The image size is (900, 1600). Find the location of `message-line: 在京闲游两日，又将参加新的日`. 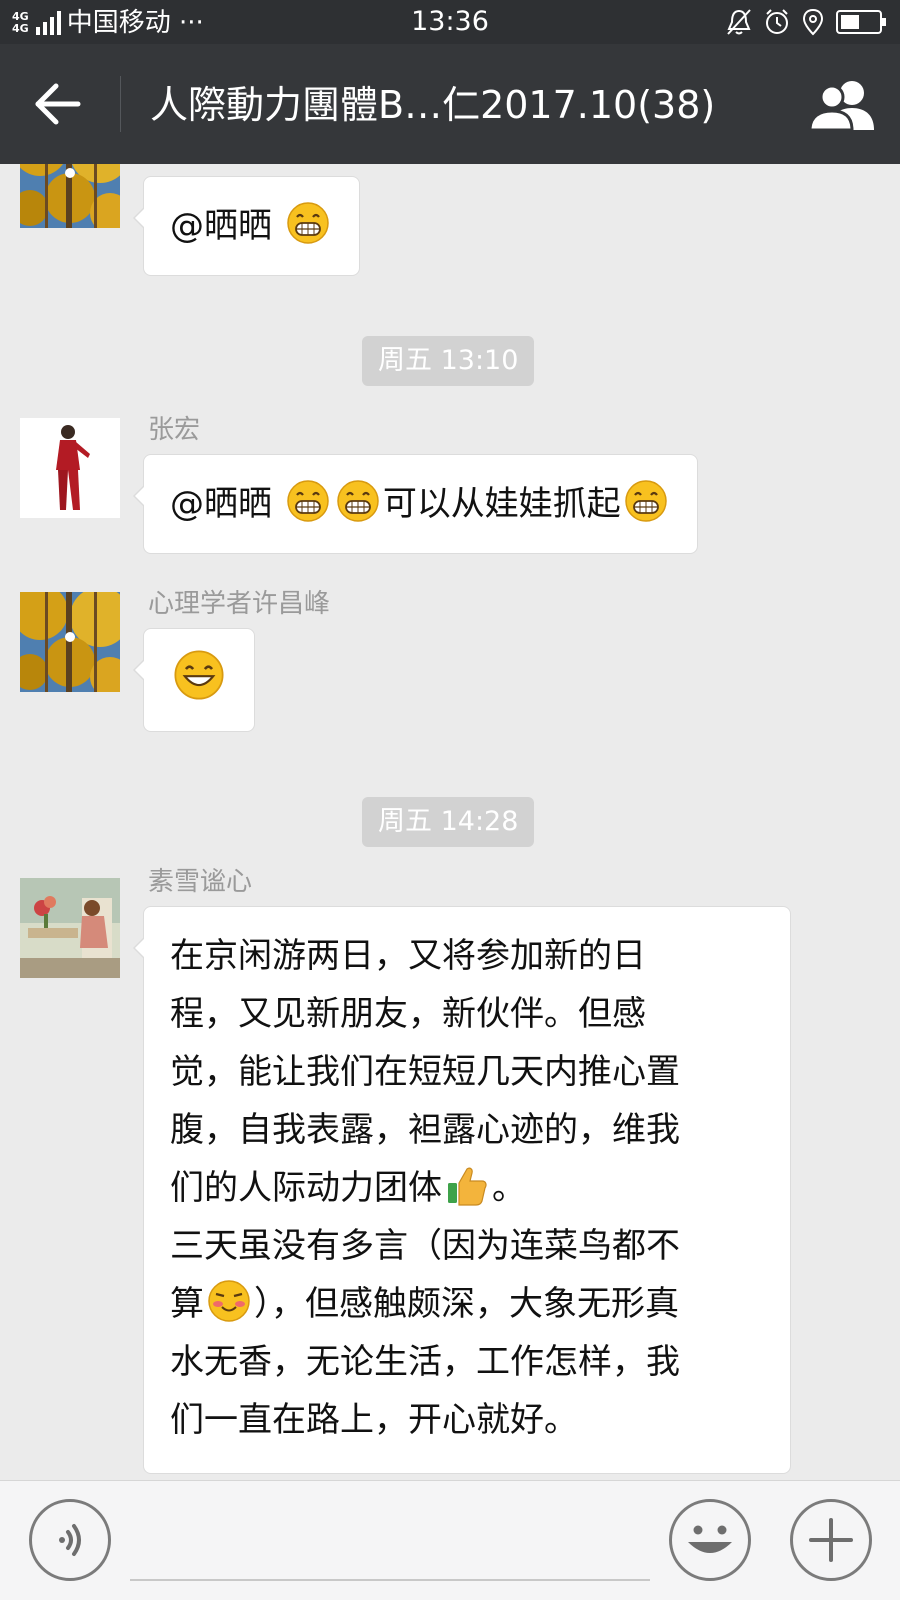

message-line: 在京闲游两日，又将参加新的日 is located at coordinates (408, 956).